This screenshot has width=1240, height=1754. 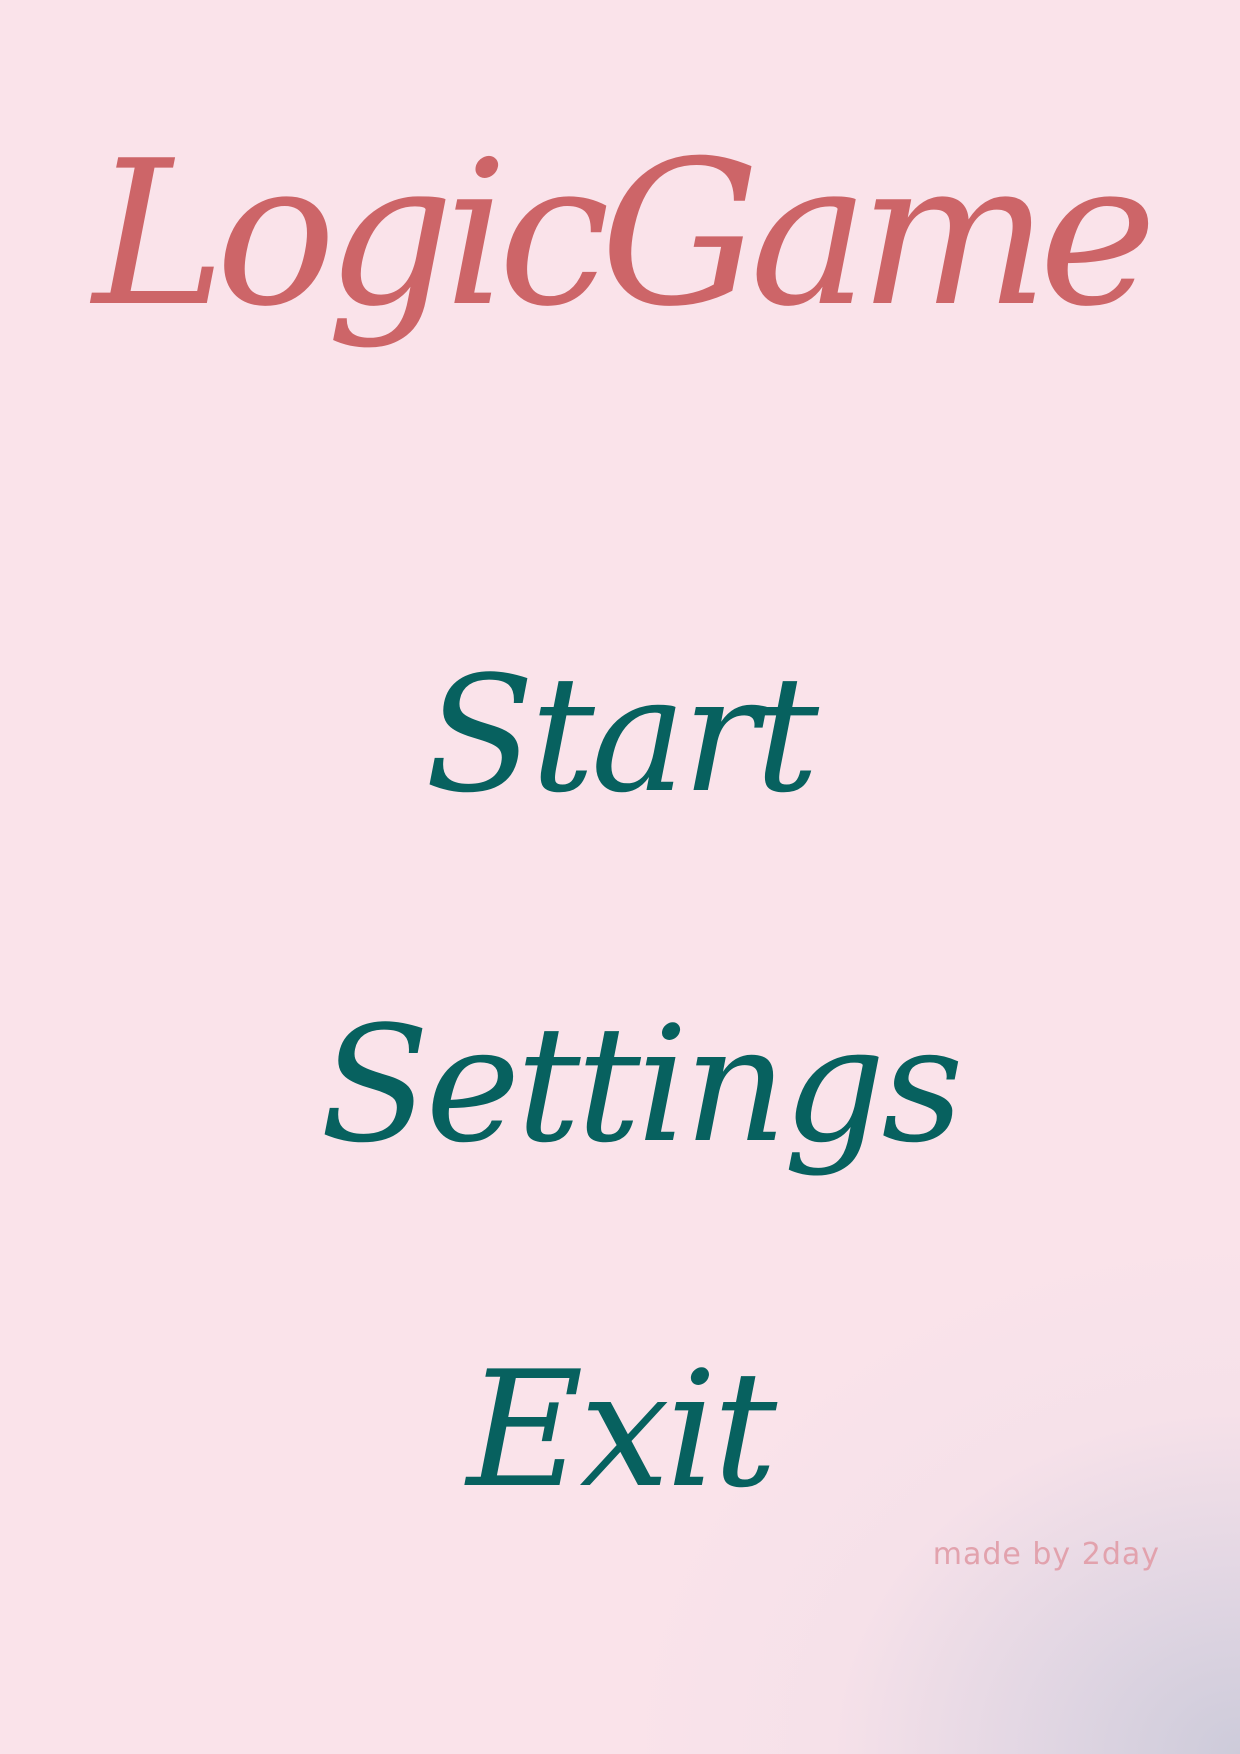 I want to click on start-button: Start, so click(x=620, y=735).